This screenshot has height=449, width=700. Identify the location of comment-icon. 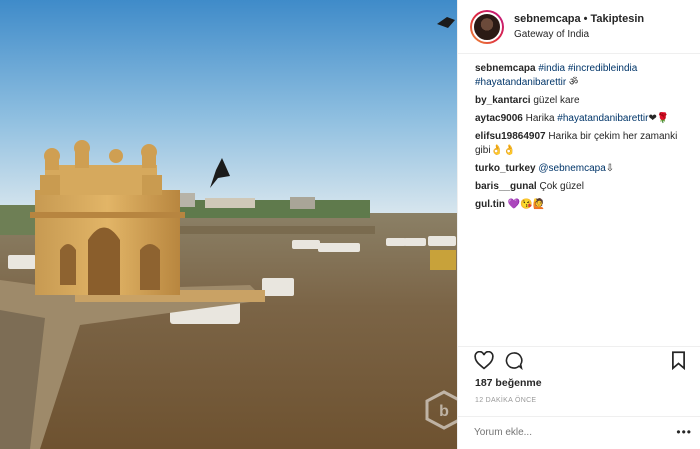
(513, 360).